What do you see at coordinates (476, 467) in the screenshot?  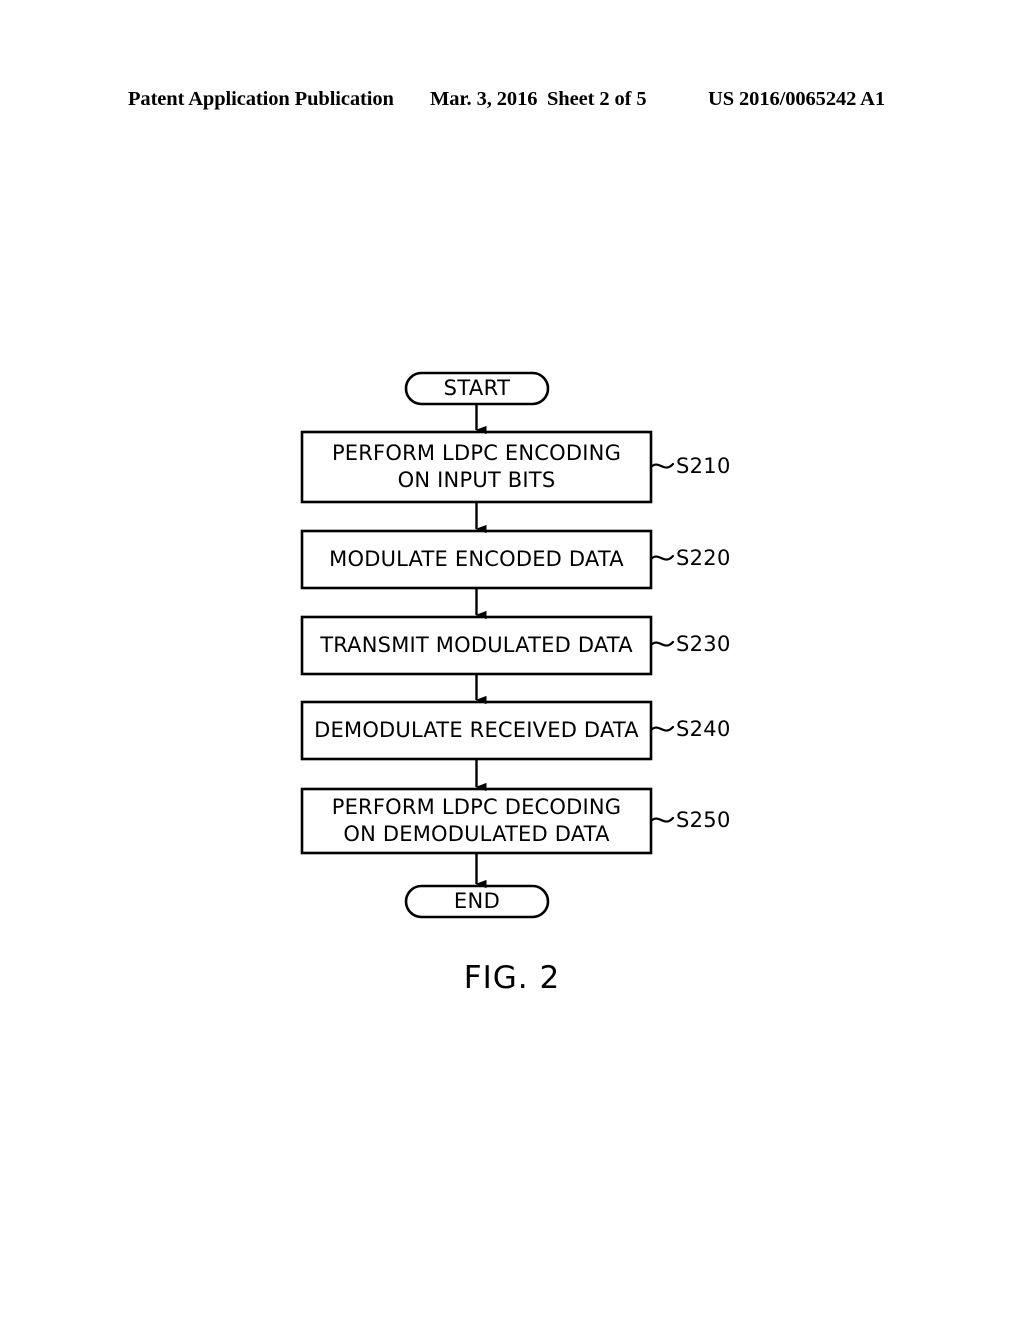 I see `process-box-s210` at bounding box center [476, 467].